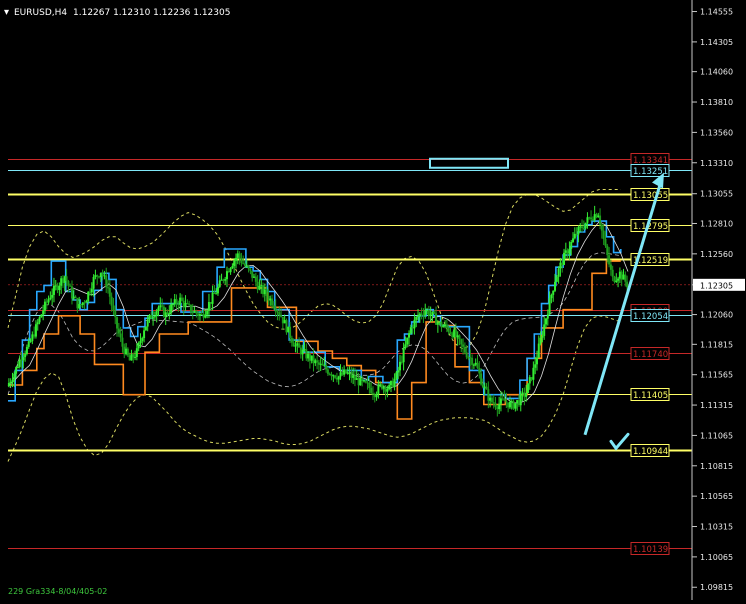 This screenshot has height=604, width=746. Describe the element at coordinates (6, 12) in the screenshot. I see `collapse-arrow-icon: ▾` at that location.